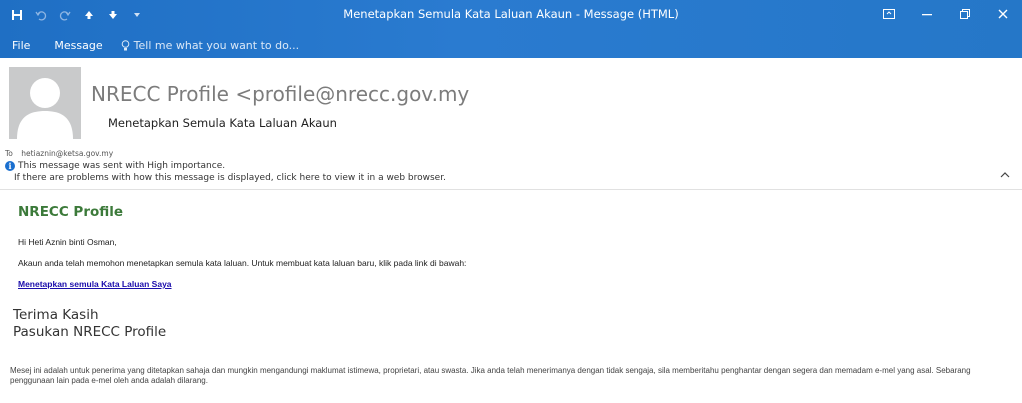 The image size is (1022, 403). Describe the element at coordinates (113, 15) in the screenshot. I see `down-arrow-icon` at that location.